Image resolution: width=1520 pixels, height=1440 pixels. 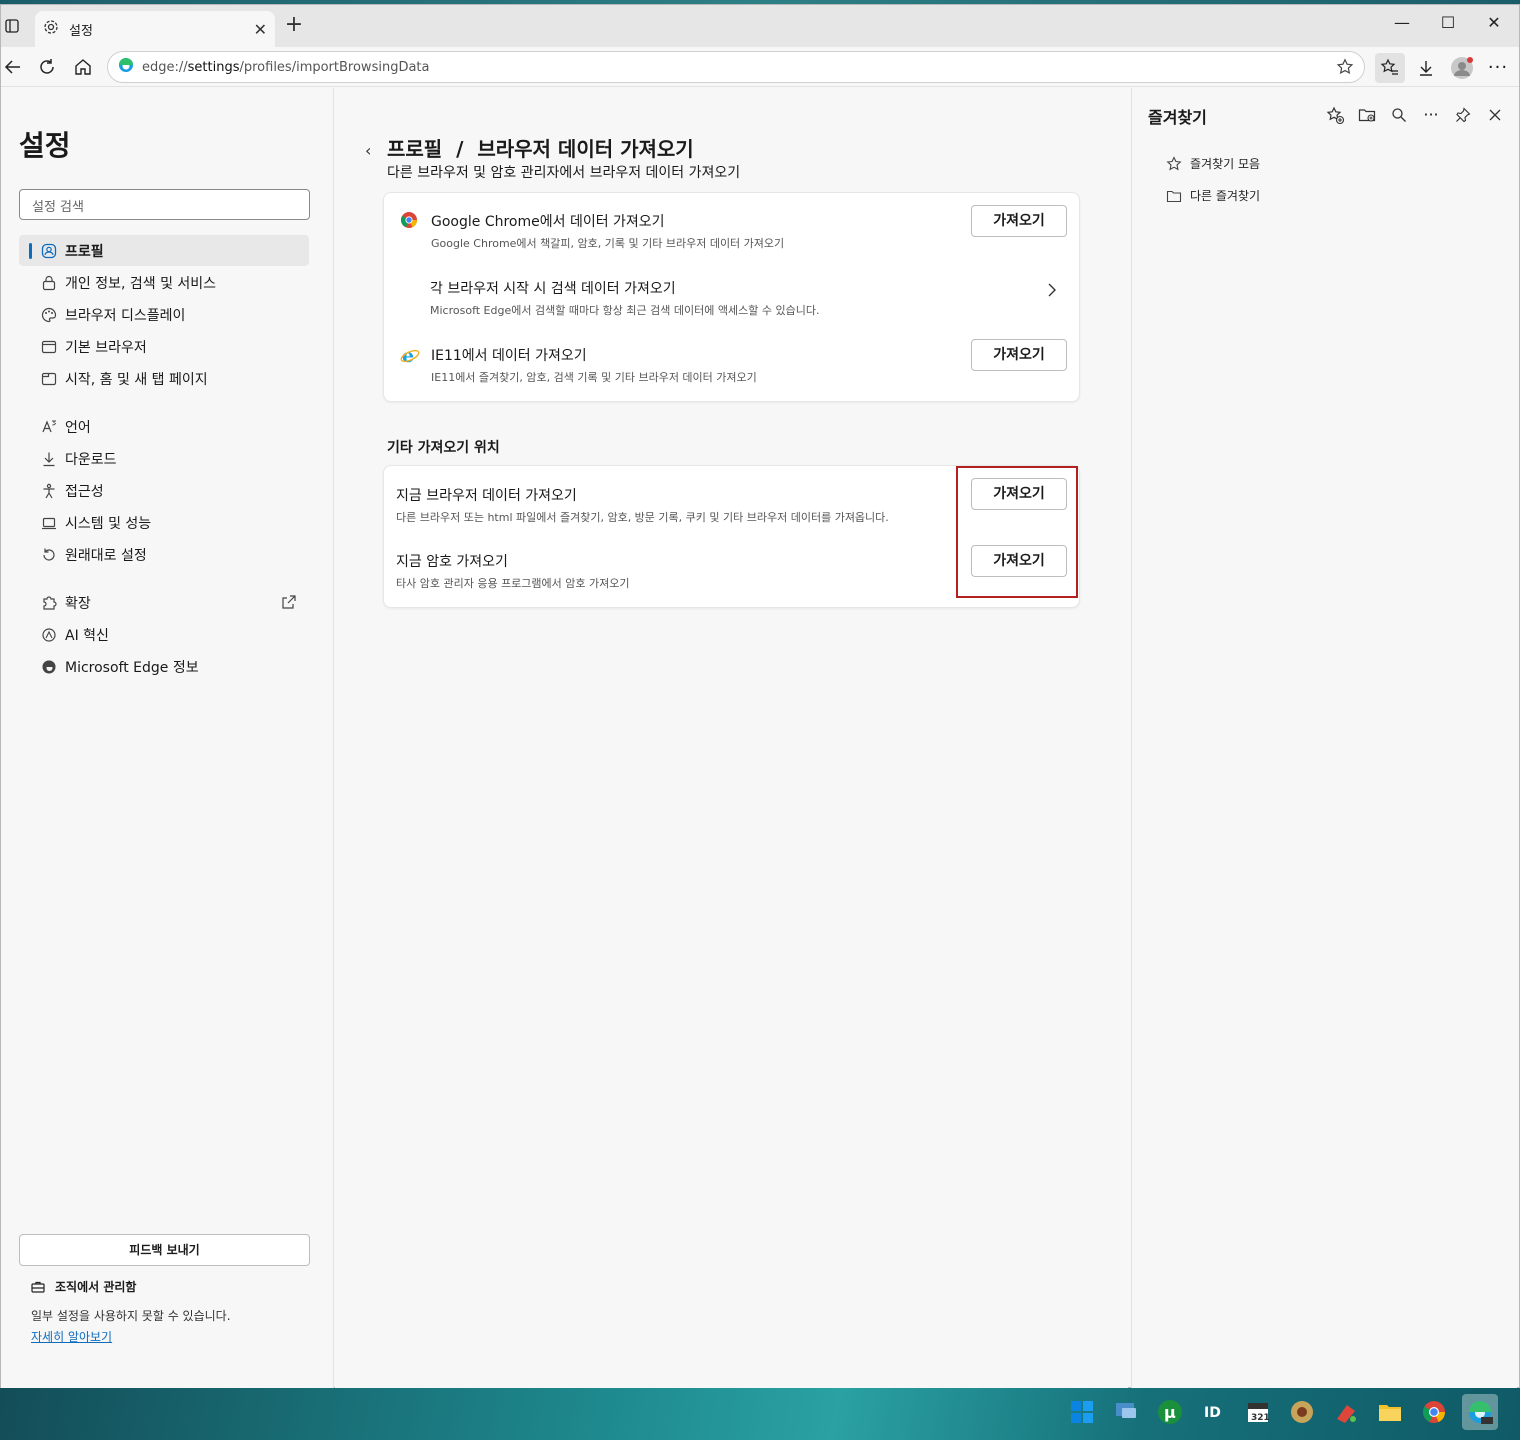 I want to click on sidebar-item-language: 언어, so click(x=164, y=426).